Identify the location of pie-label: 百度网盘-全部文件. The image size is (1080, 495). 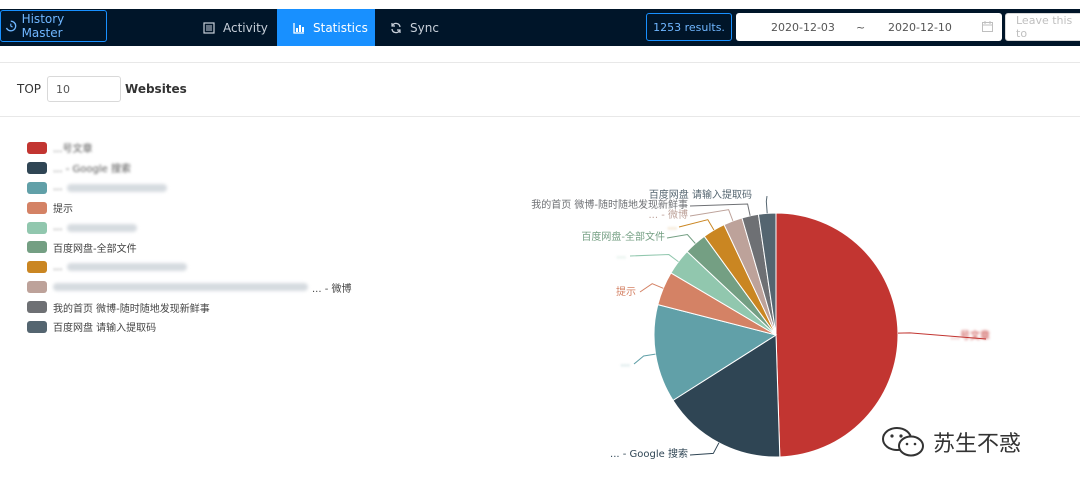
(623, 236).